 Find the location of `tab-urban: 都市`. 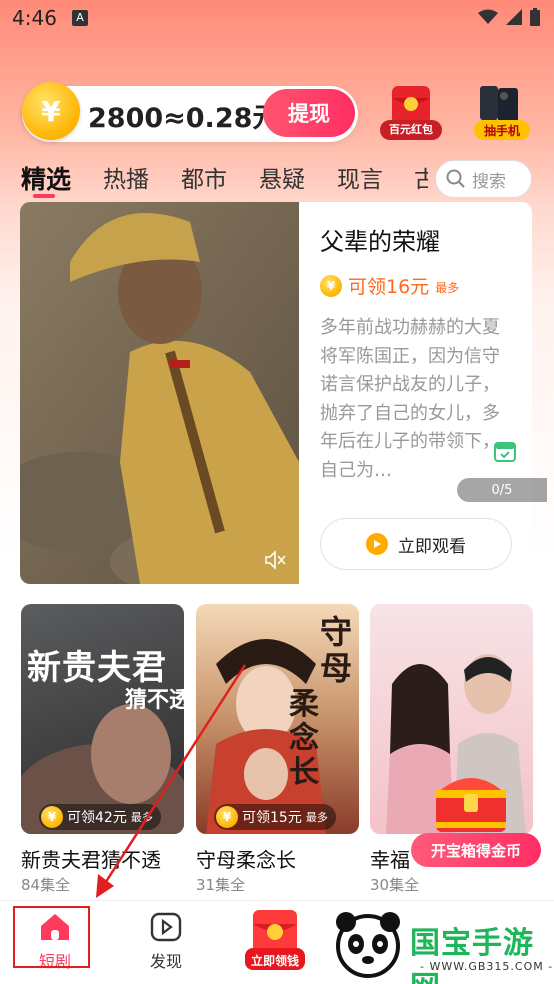

tab-urban: 都市 is located at coordinates (204, 177).